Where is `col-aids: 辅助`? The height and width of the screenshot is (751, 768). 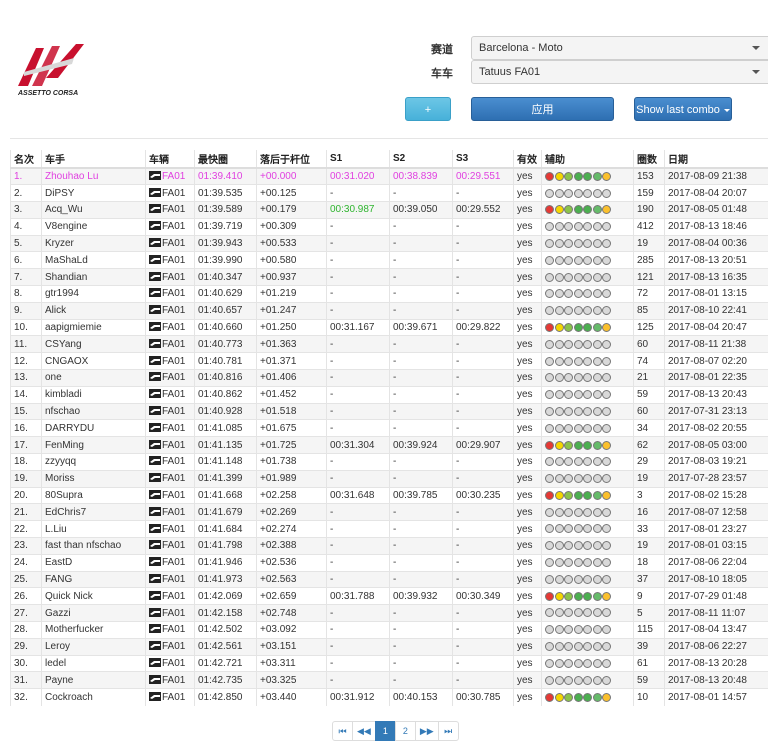
col-aids: 辅助 is located at coordinates (587, 159).